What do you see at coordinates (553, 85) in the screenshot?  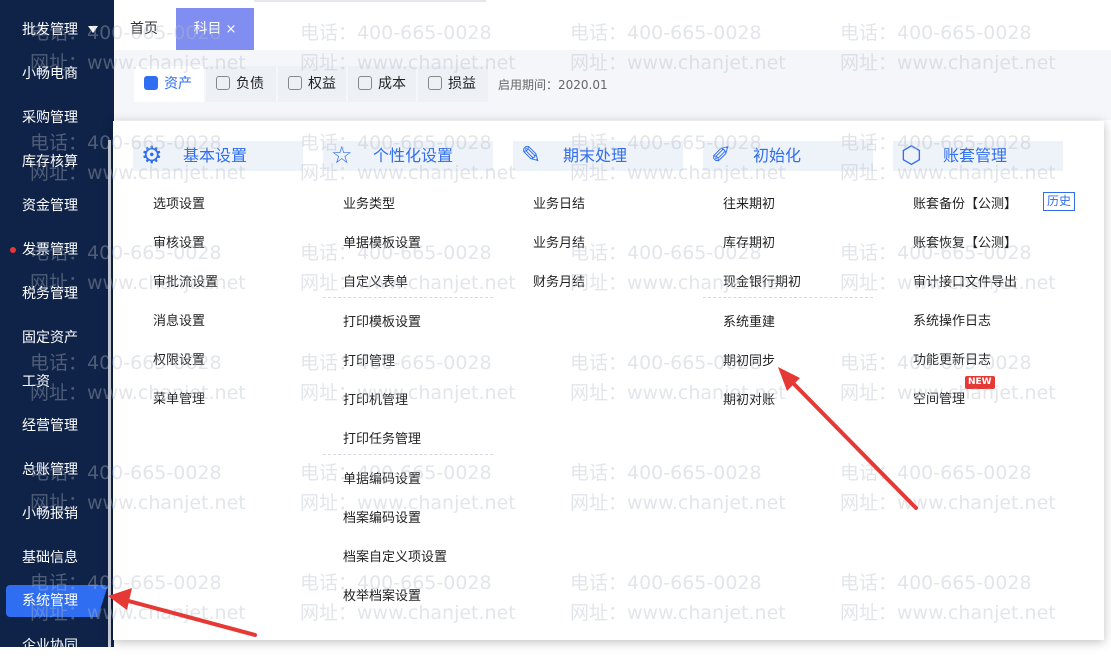 I see `enable-period: 启用期间：2020.01` at bounding box center [553, 85].